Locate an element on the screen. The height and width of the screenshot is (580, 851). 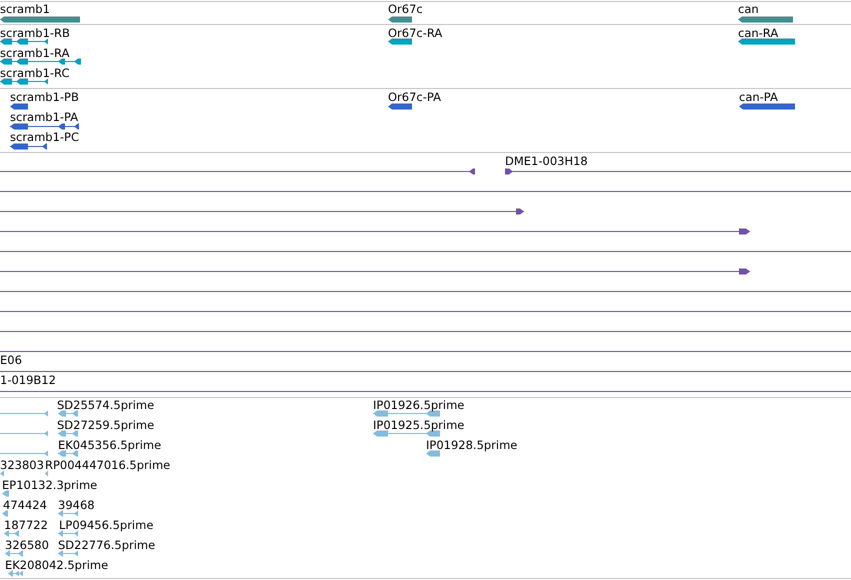
feature-label: can-RA is located at coordinates (758, 33).